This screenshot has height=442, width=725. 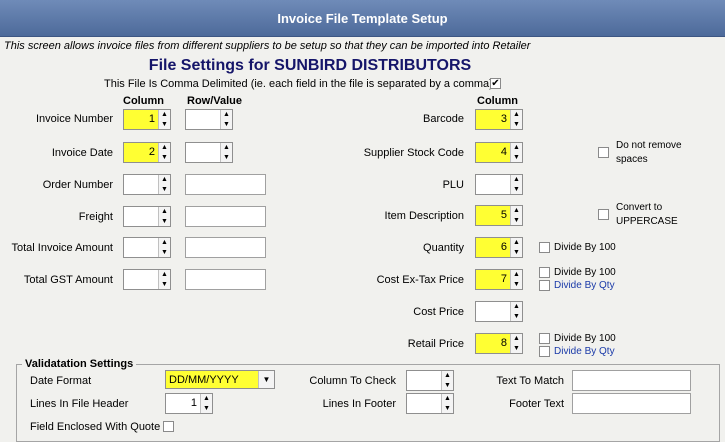 What do you see at coordinates (453, 185) in the screenshot?
I see `plu-label: PLU` at bounding box center [453, 185].